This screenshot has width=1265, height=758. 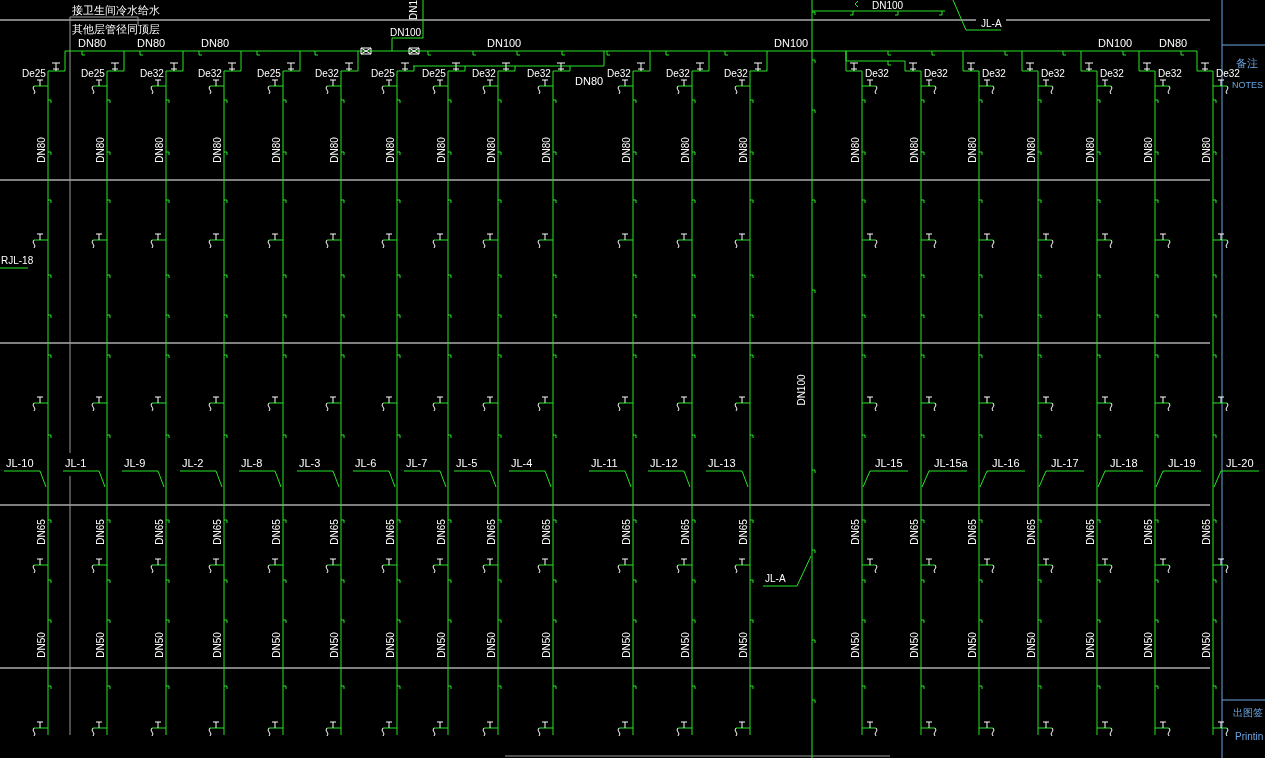 I want to click on riser-tag-label: JL-3, so click(x=310, y=463).